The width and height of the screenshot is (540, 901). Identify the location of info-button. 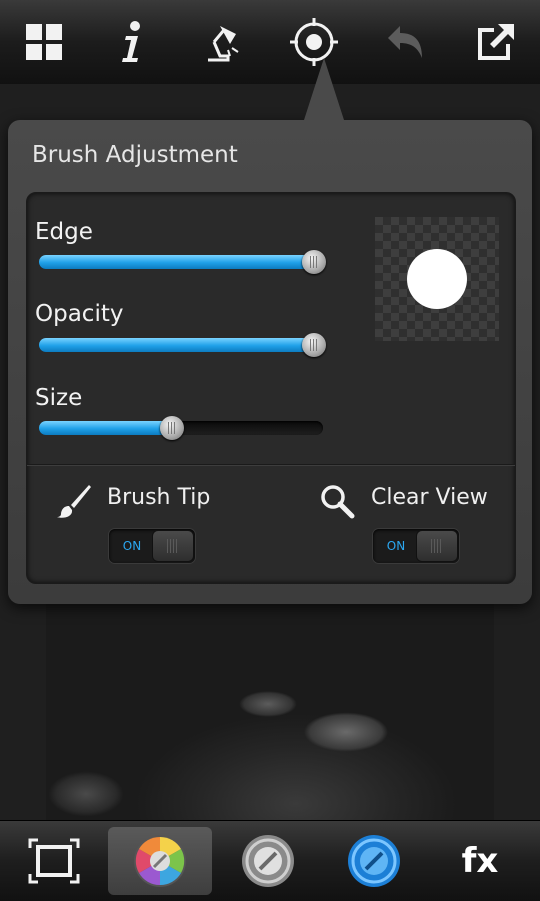
(130, 42).